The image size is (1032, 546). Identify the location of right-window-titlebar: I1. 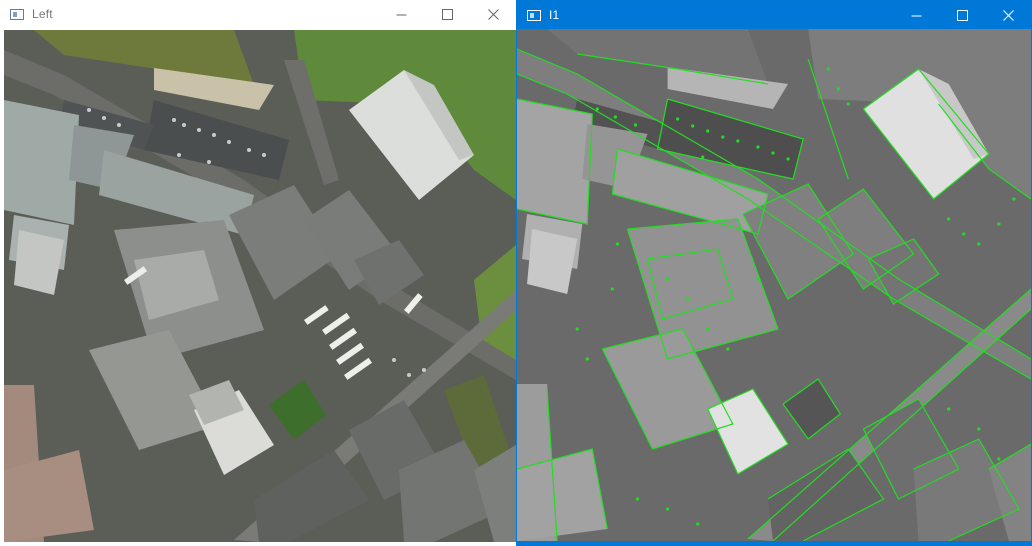
(774, 15).